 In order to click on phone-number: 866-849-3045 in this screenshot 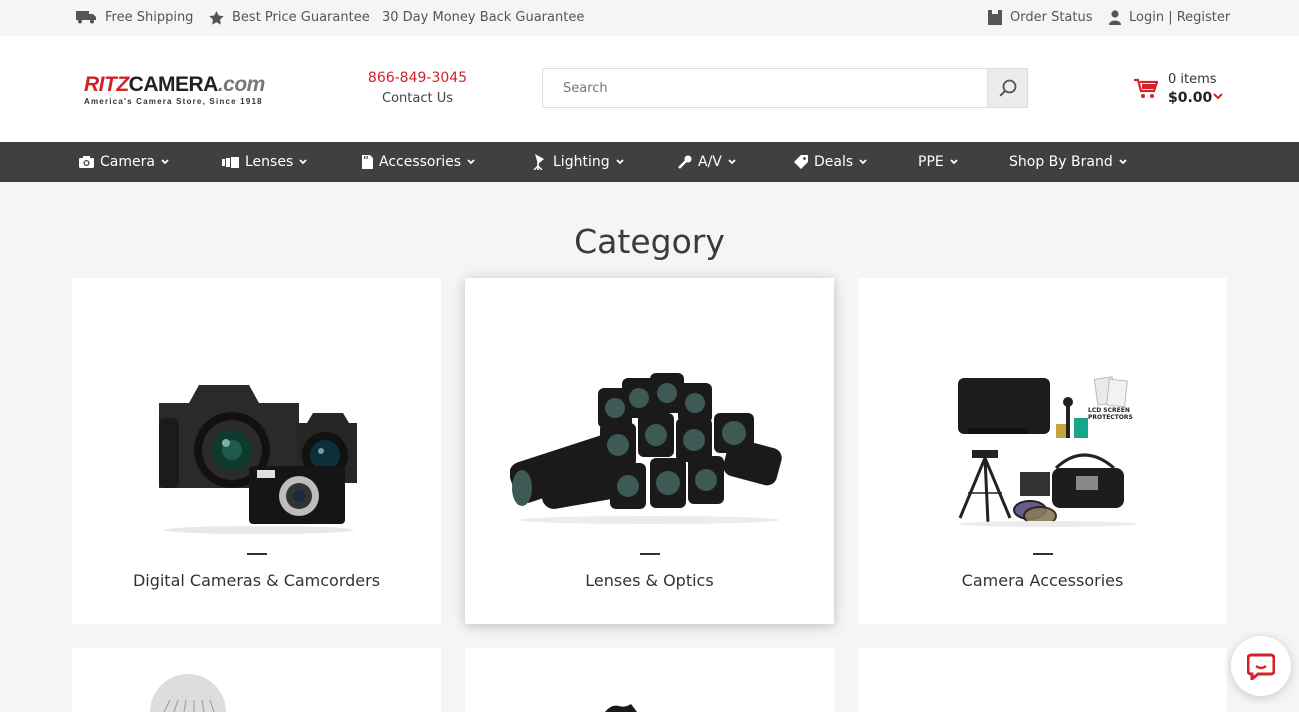, I will do `click(417, 78)`.